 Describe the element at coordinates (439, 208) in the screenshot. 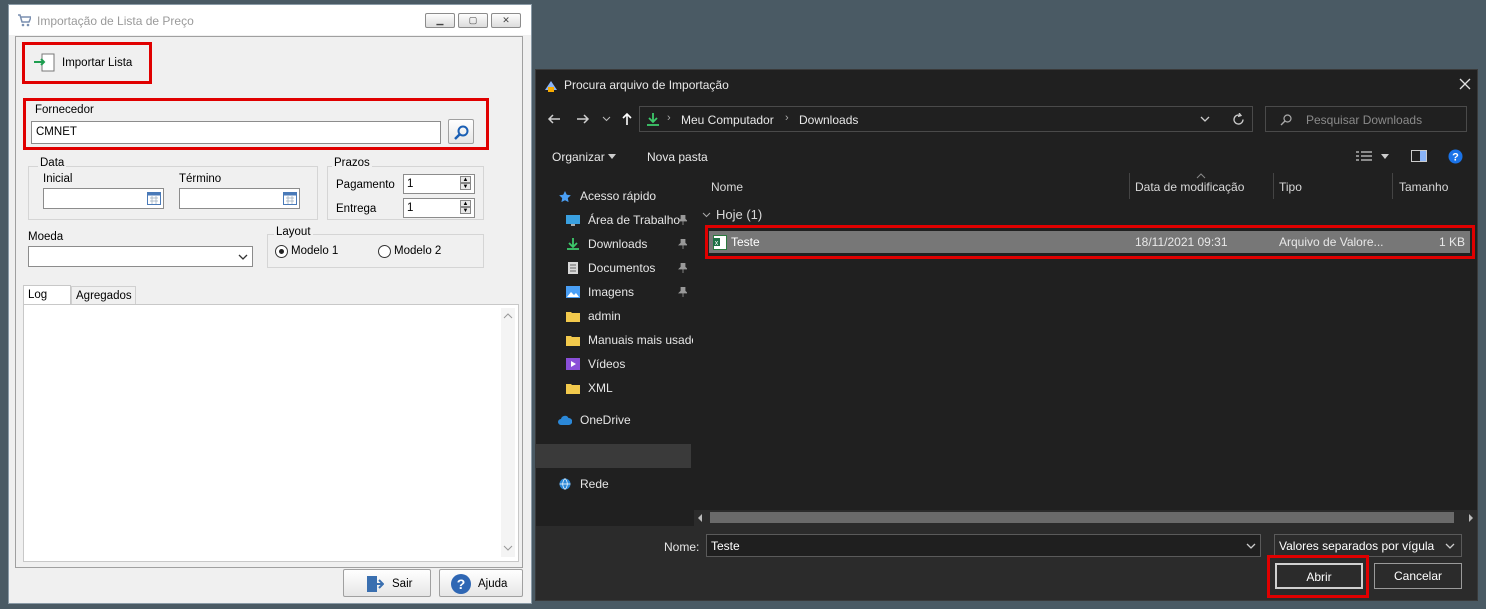

I see `entrega-stepper: 1 ▲ ▼` at that location.